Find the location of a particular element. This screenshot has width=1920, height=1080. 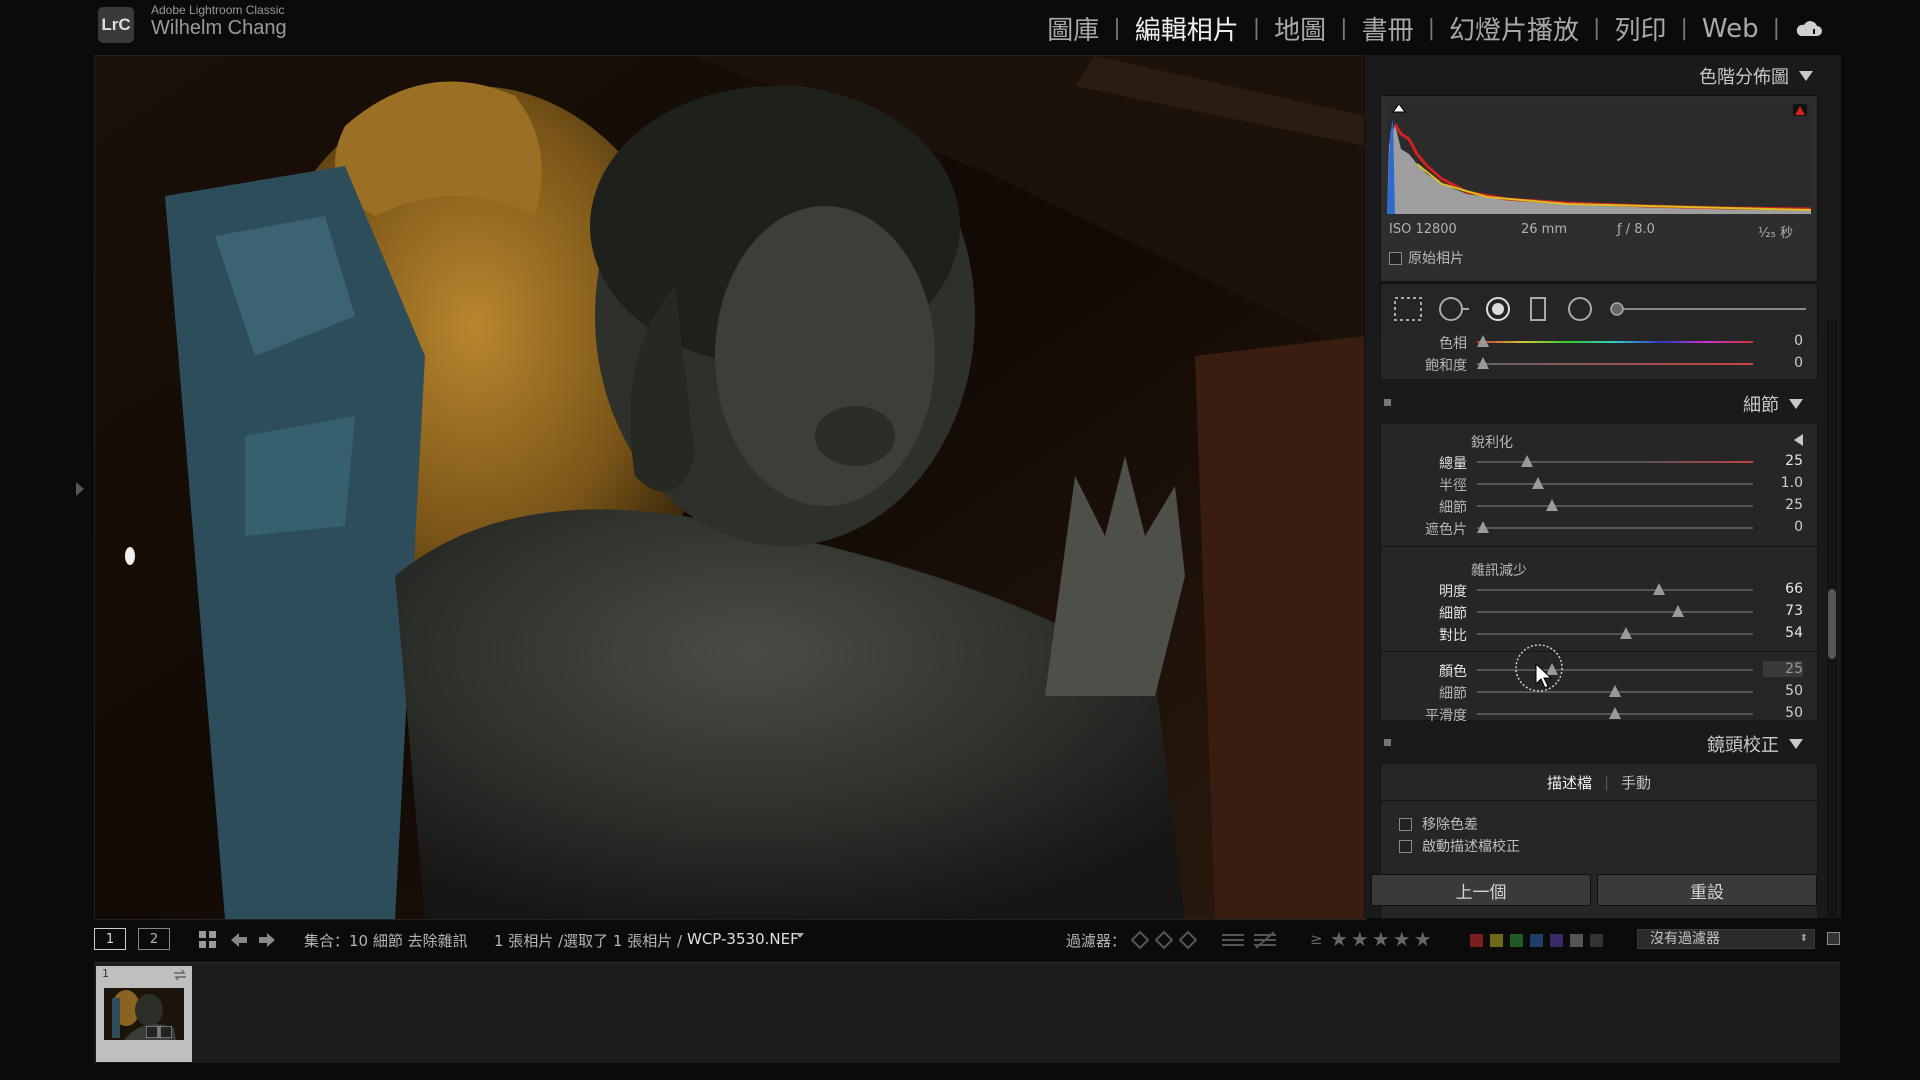

slider-noise-luminance: 明度 66 is located at coordinates (1599, 590).